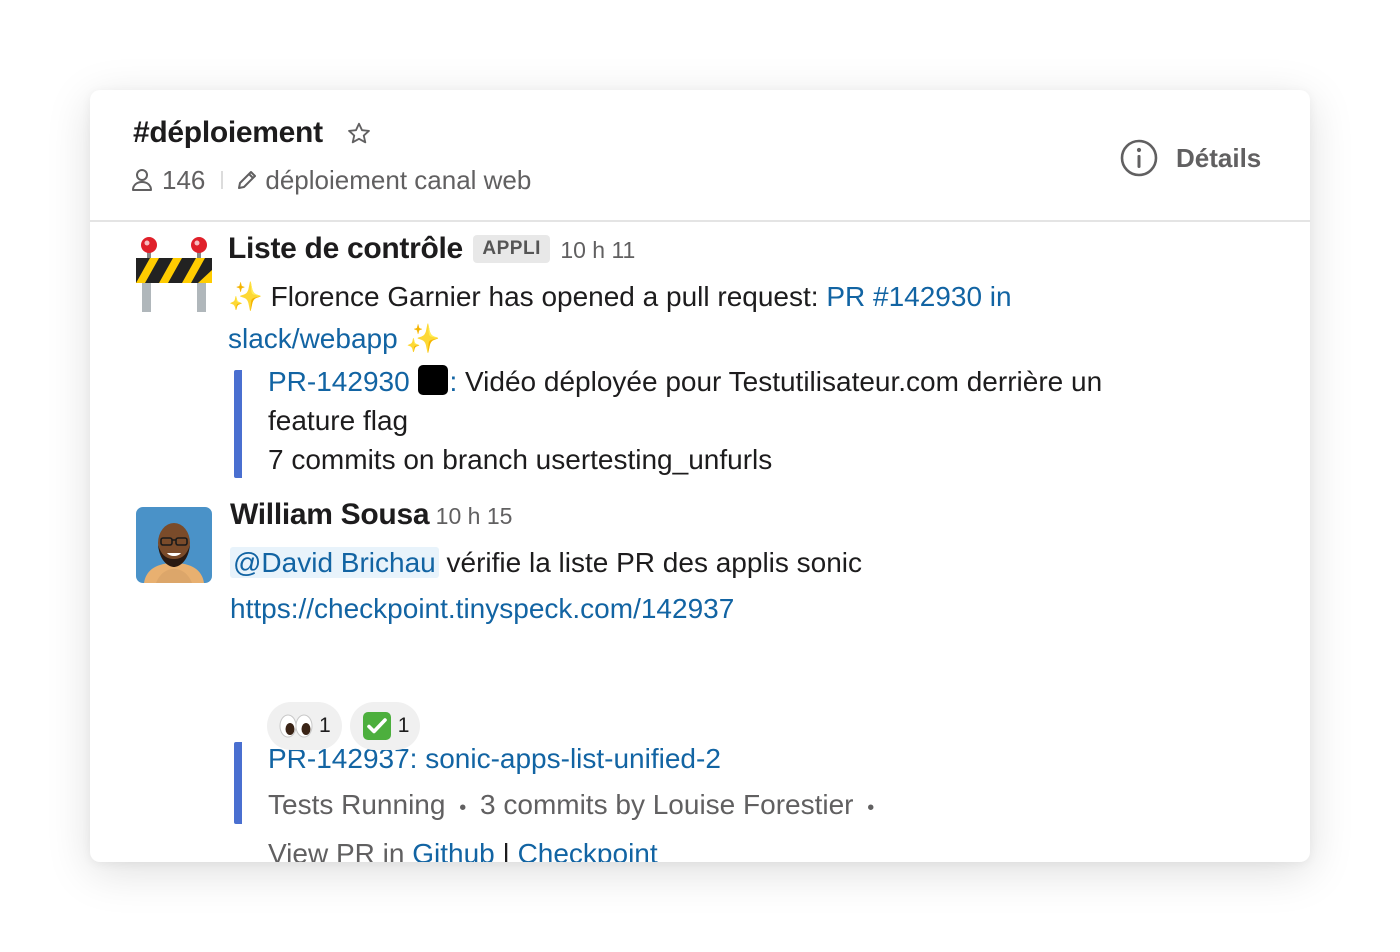  Describe the element at coordinates (296, 726) in the screenshot. I see `eyes-icon` at that location.